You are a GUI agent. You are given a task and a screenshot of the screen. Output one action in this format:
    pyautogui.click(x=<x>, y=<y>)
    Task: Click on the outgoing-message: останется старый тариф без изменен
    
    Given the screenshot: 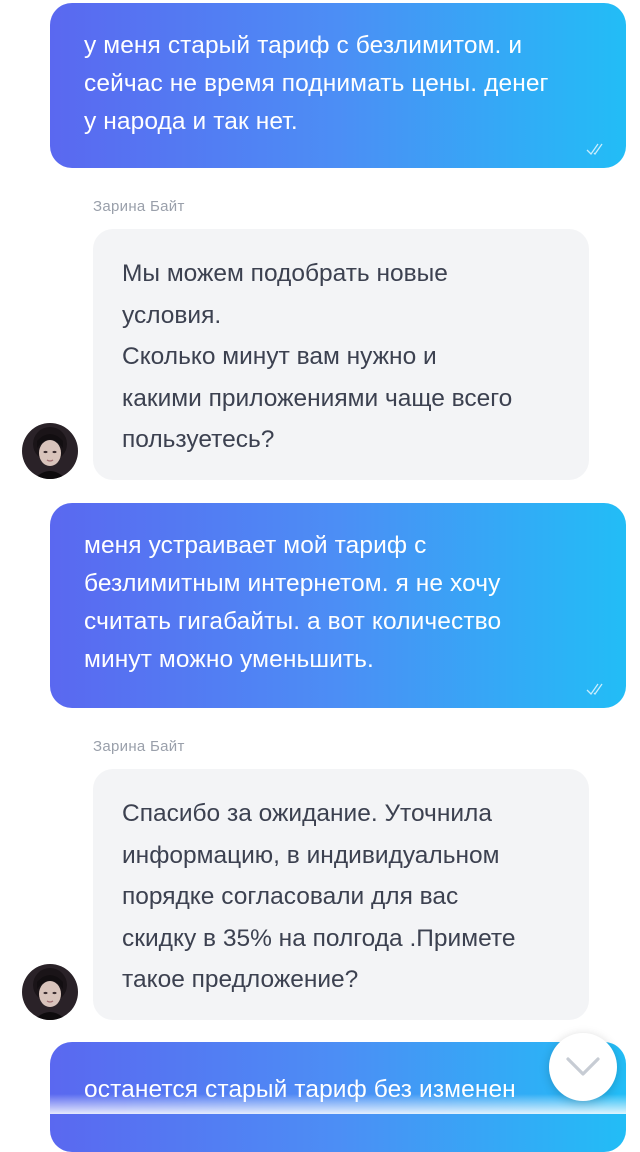 What is the action you would take?
    pyautogui.click(x=338, y=1097)
    